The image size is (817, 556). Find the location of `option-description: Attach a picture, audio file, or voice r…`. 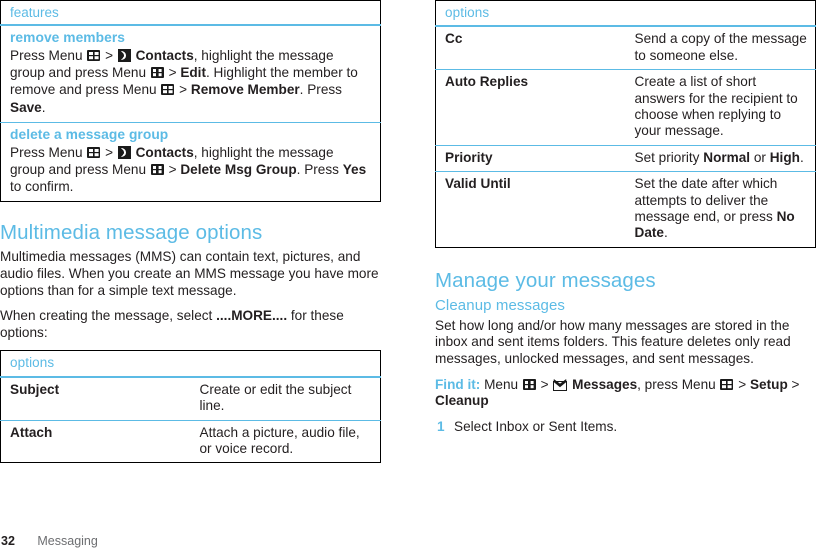

option-description: Attach a picture, audio file, or voice r… is located at coordinates (285, 441).